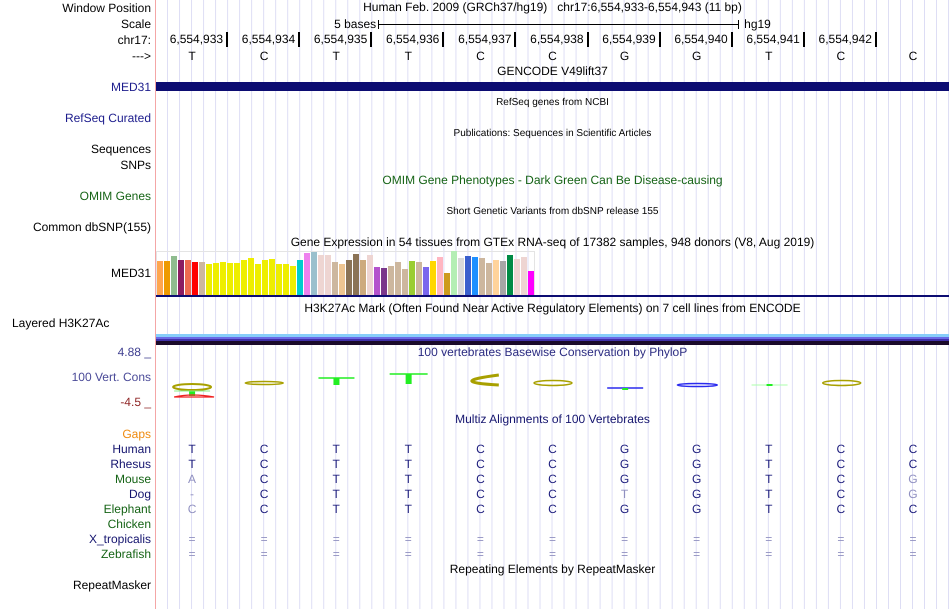  Describe the element at coordinates (135, 165) in the screenshot. I see `track-label: SNPs` at that location.